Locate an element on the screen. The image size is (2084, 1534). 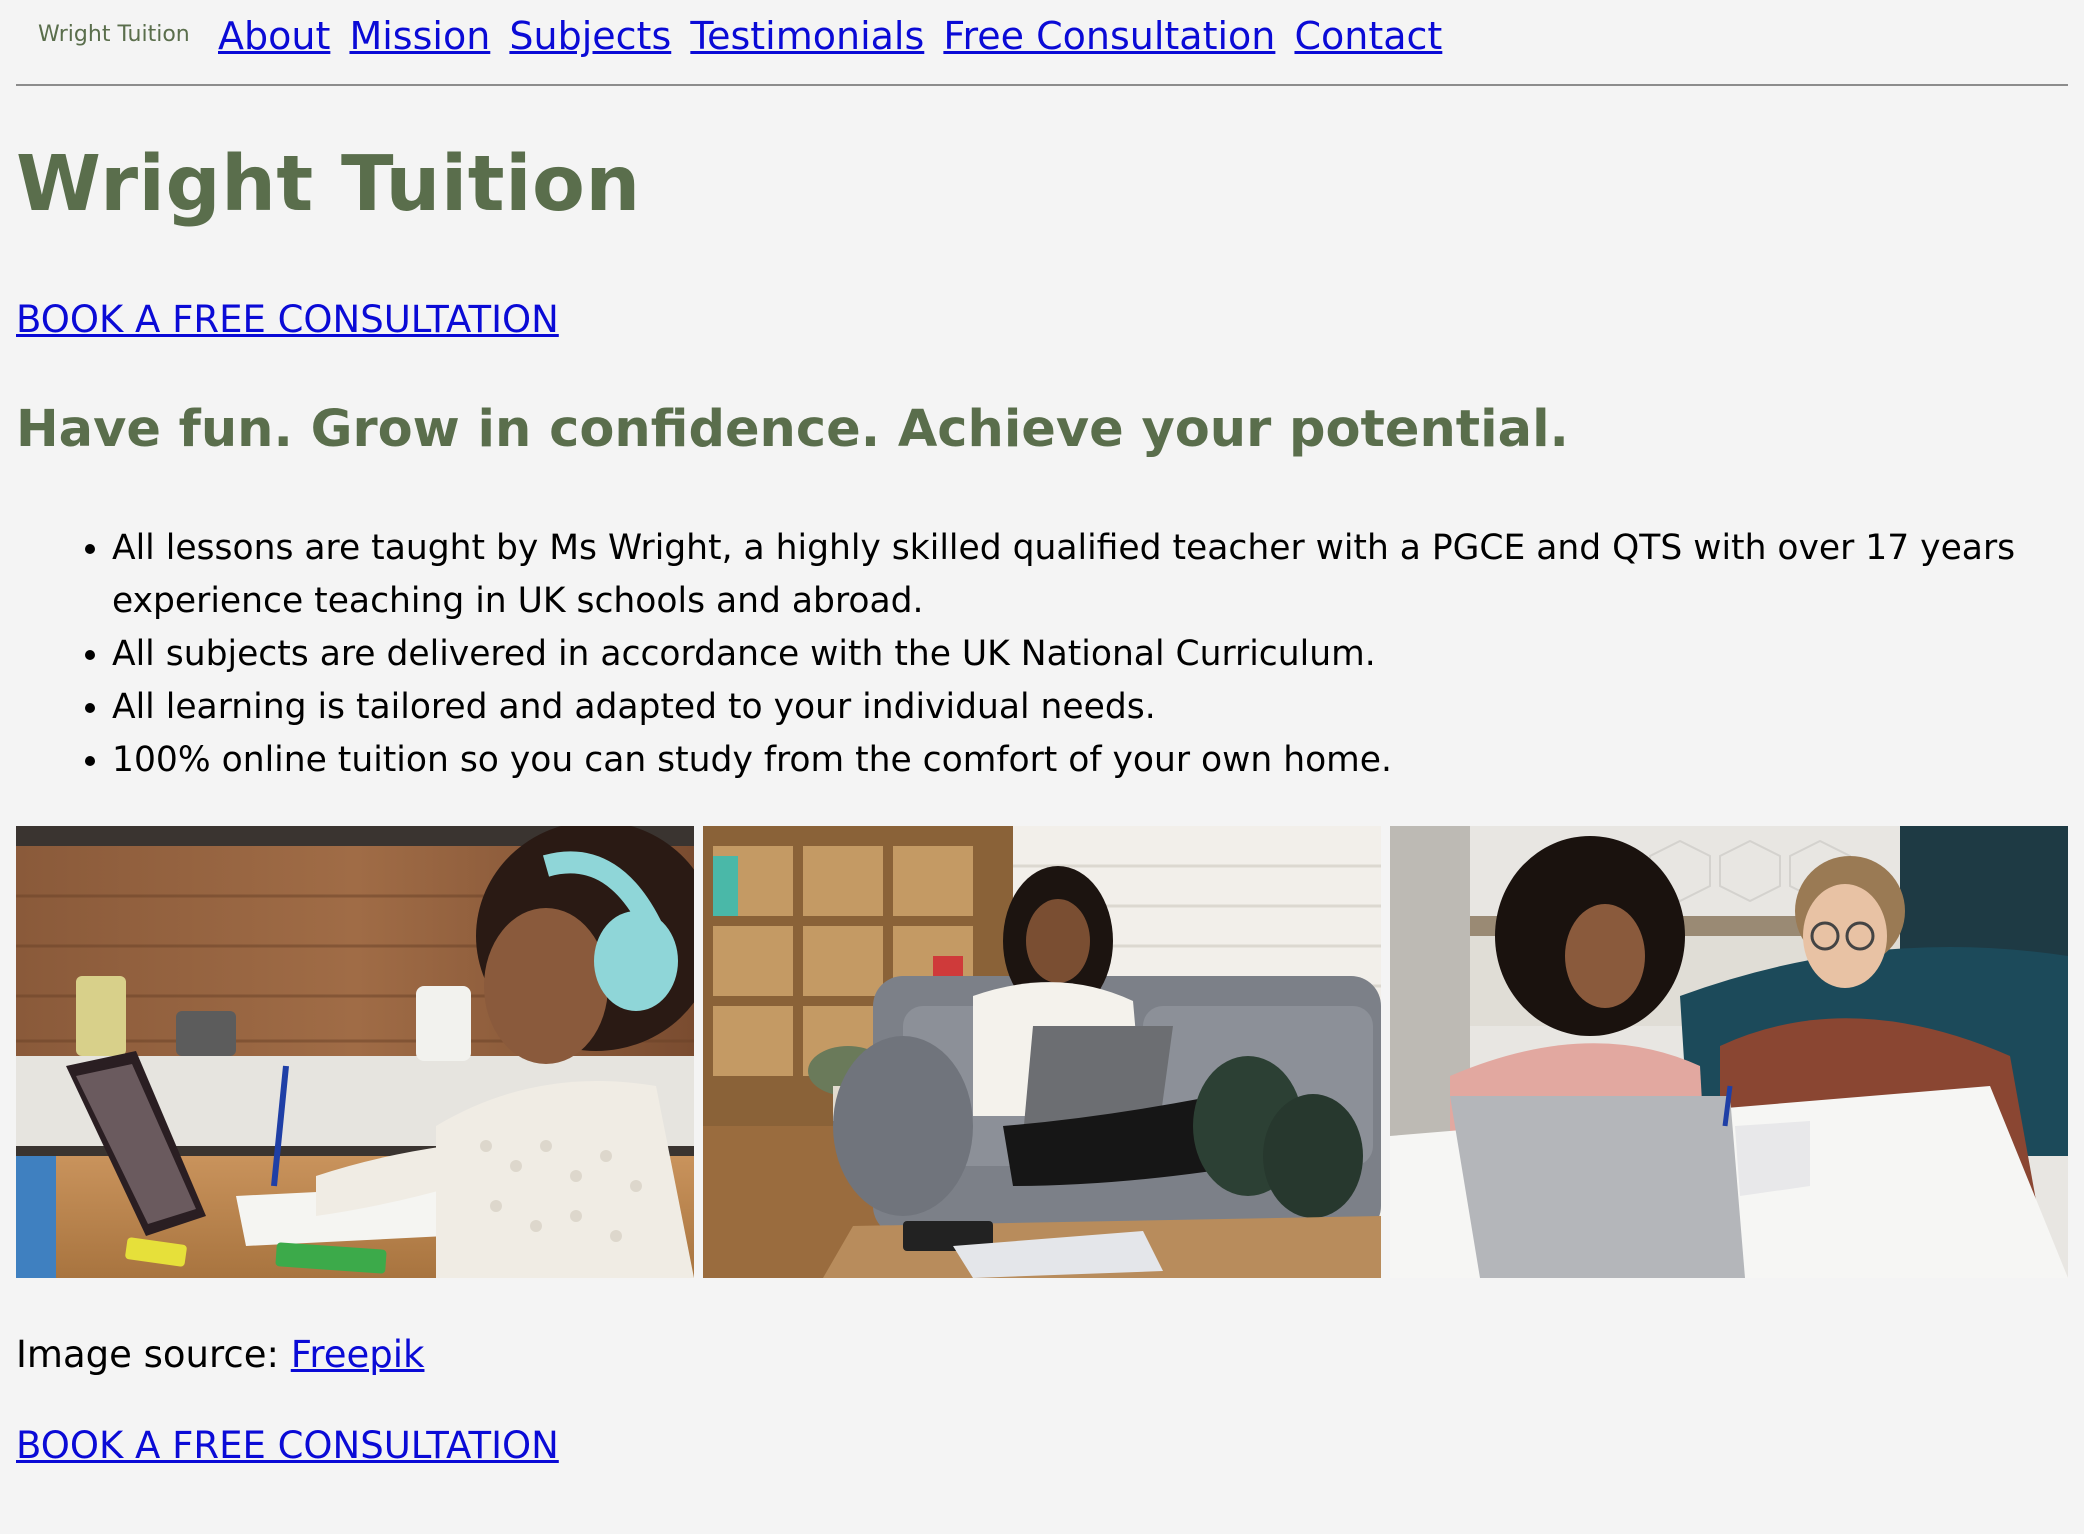
nav-link-free-consultation: Free Consultation is located at coordinates (1109, 36).